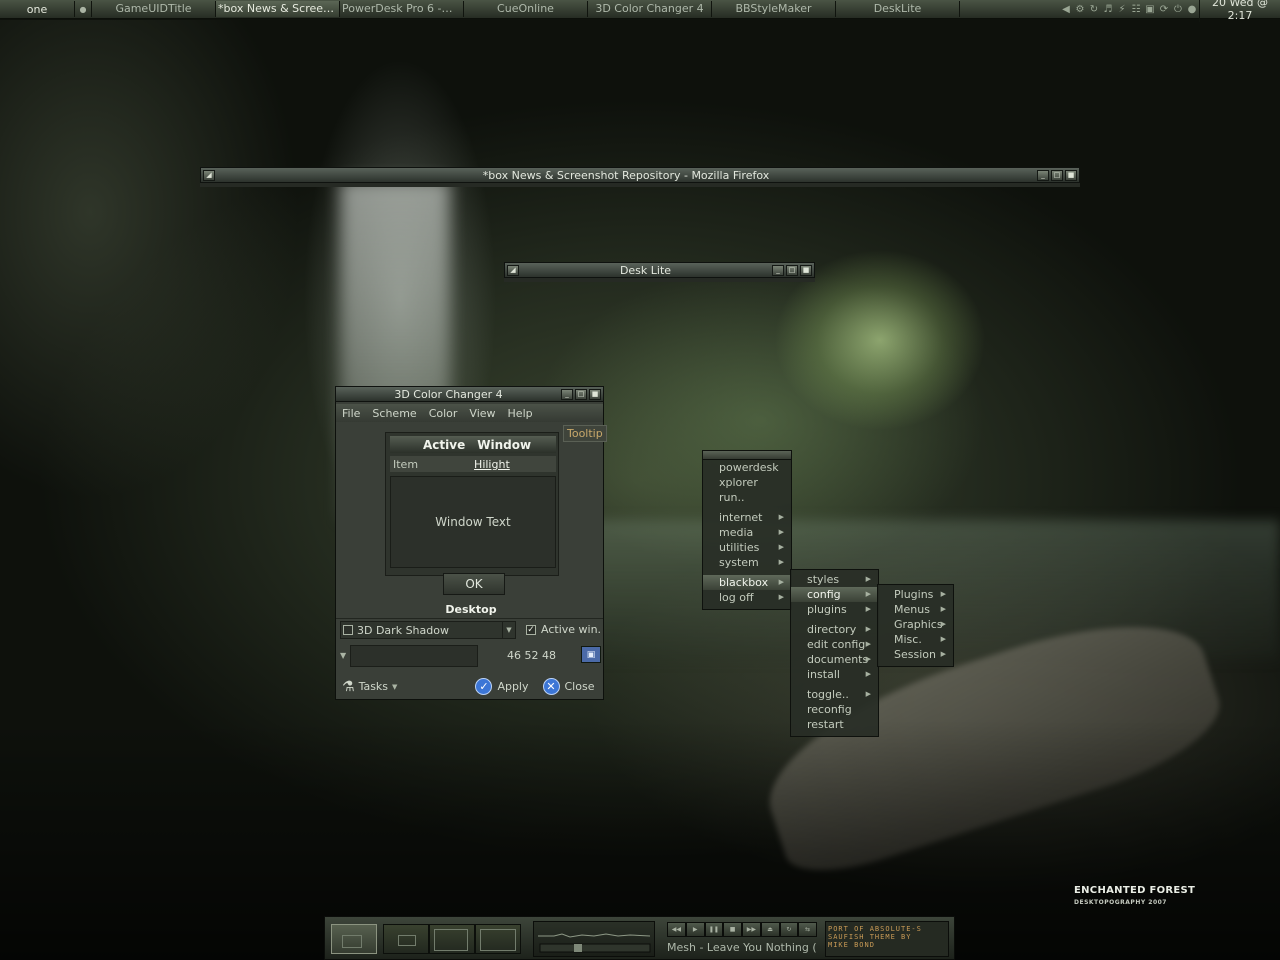  What do you see at coordinates (443, 413) in the screenshot?
I see `menu-color: Color` at bounding box center [443, 413].